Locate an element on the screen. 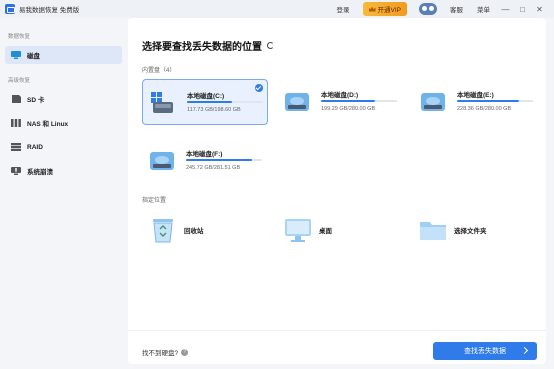 Image resolution: width=554 pixels, height=369 pixels. disk-card-c: 本地磁盘(C:) 117.73 GB/198.60 GB is located at coordinates (205, 102).